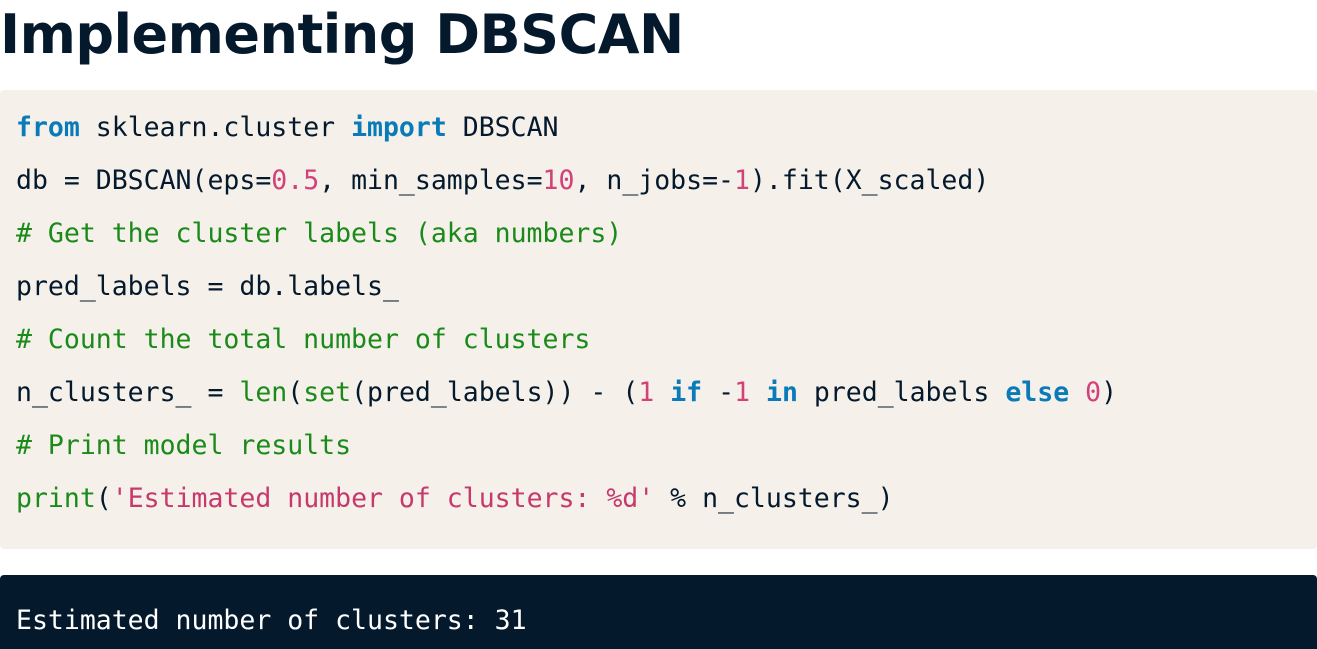  Describe the element at coordinates (128, 392) in the screenshot. I see `code-text: n_clusters_ =` at that location.